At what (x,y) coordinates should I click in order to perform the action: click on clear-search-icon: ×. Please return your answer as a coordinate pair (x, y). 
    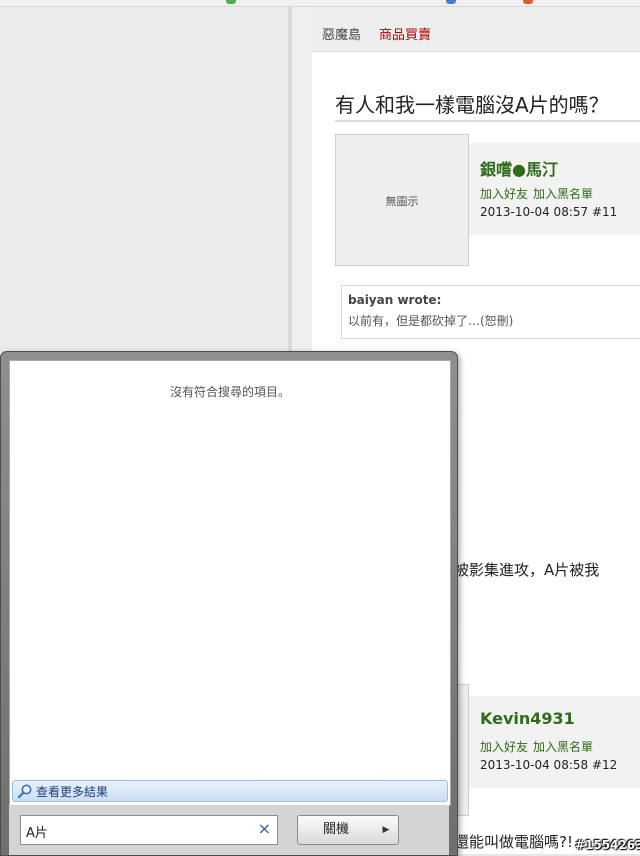
    Looking at the image, I should click on (264, 828).